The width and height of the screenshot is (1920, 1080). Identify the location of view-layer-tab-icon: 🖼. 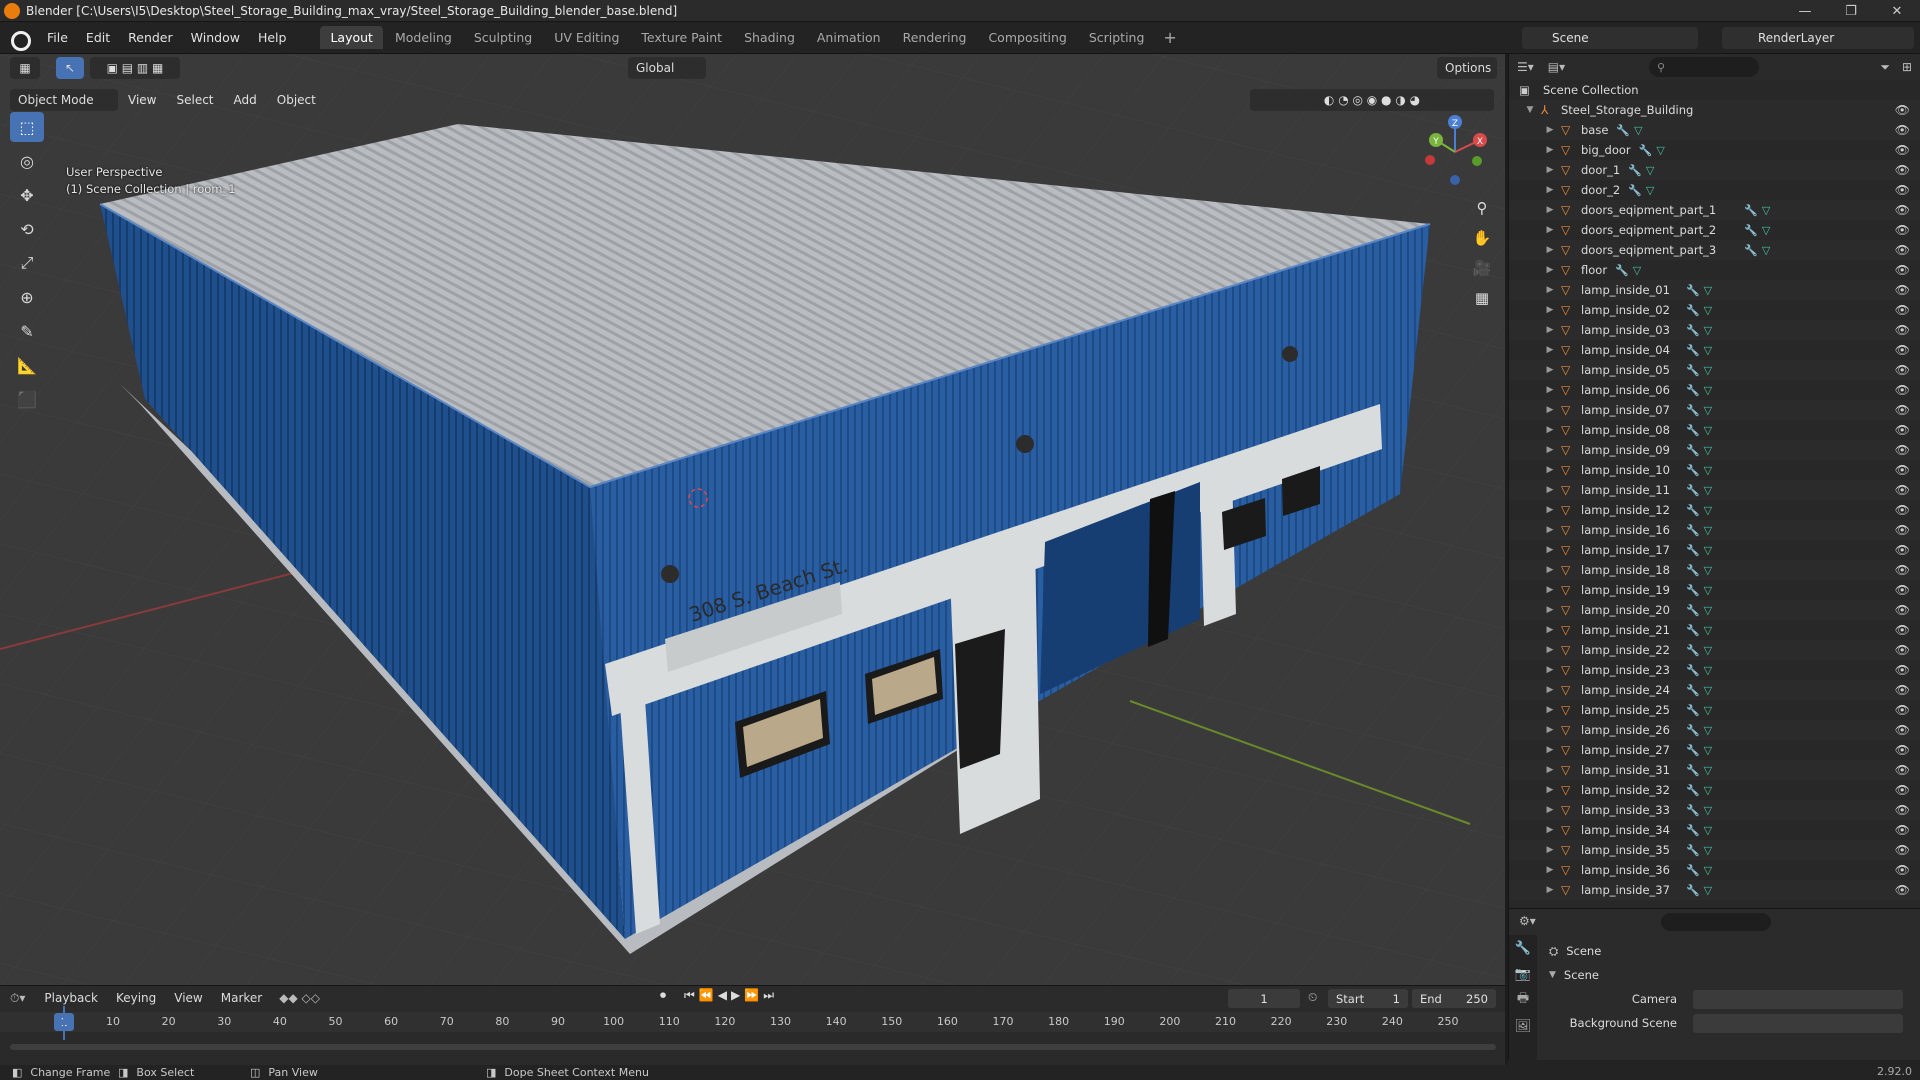
(1523, 1026).